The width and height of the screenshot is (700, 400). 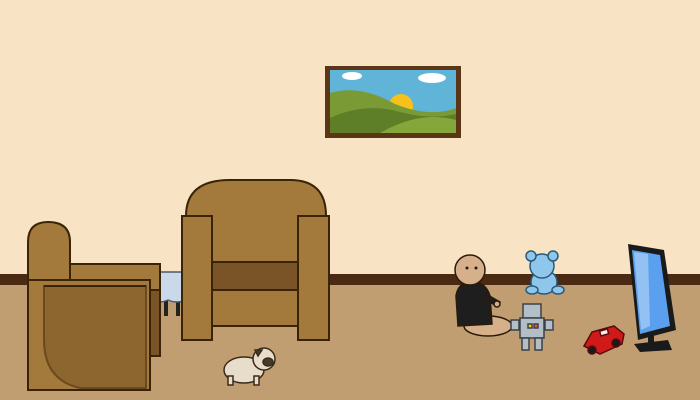 I want to click on armchair-right, so click(x=255, y=260).